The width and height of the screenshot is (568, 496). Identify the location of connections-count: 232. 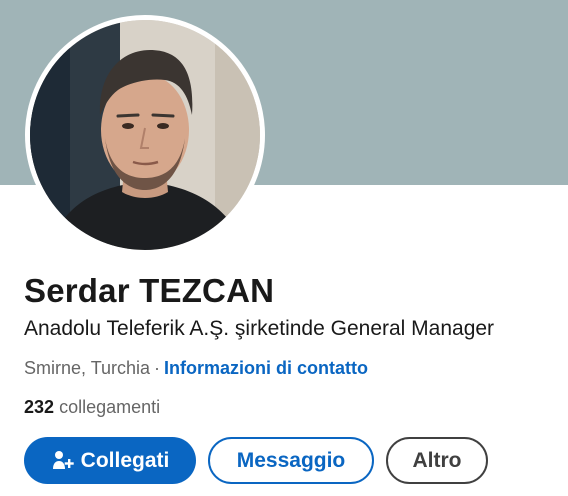
(39, 407).